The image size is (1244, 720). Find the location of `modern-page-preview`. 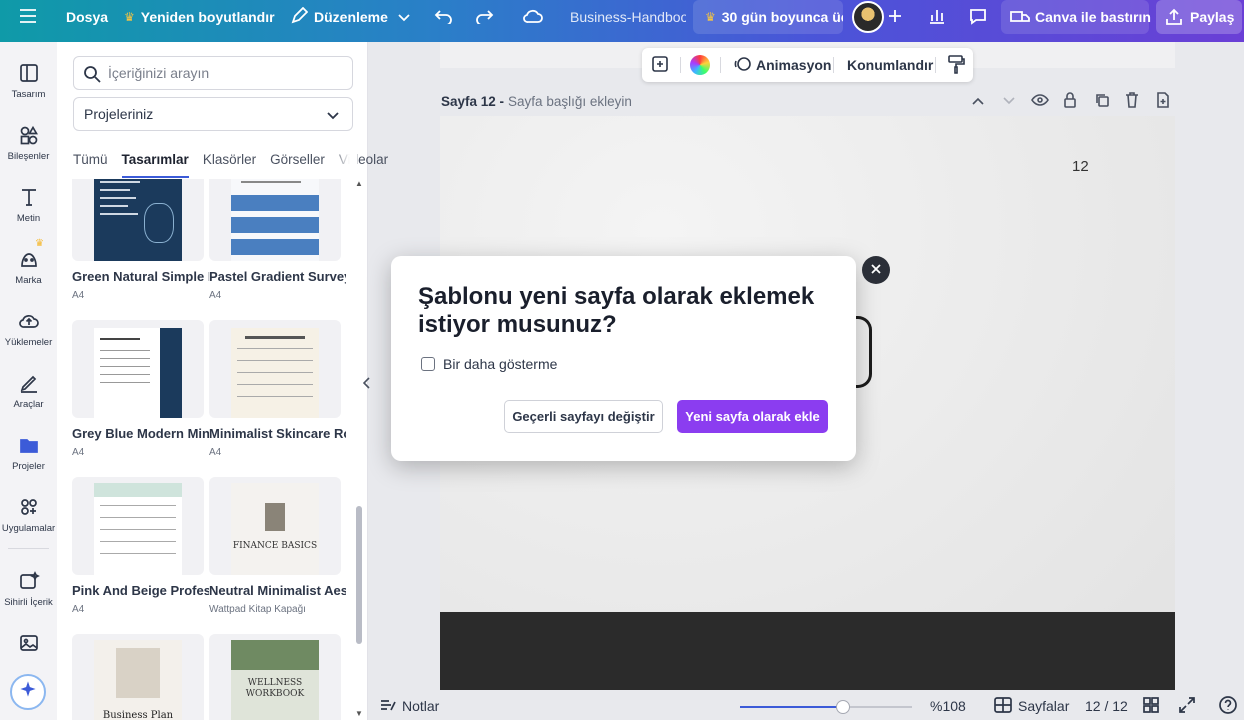

modern-page-preview is located at coordinates (138, 373).